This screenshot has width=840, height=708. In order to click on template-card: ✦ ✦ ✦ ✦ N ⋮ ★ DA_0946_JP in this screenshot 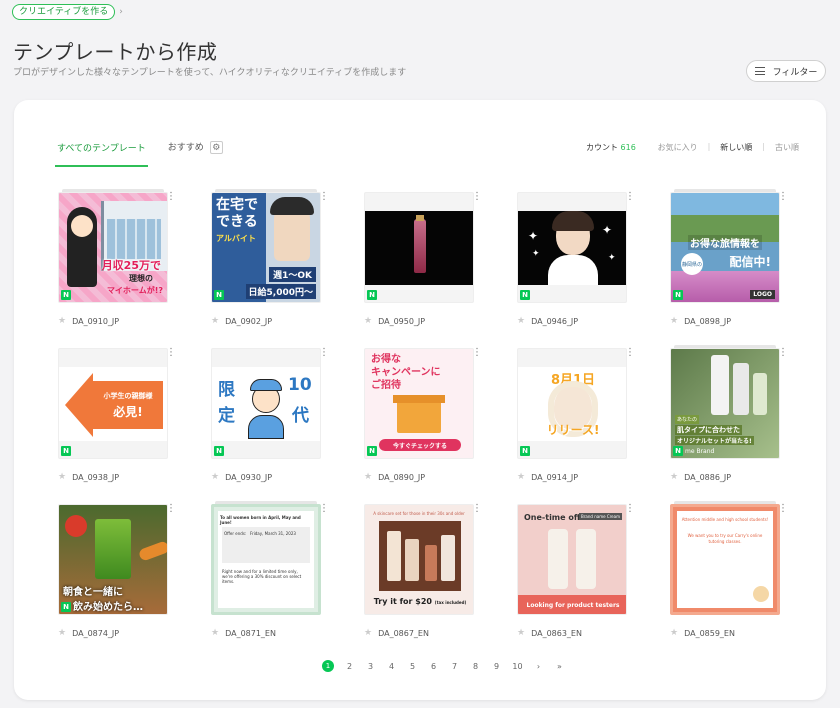, I will do `click(576, 259)`.